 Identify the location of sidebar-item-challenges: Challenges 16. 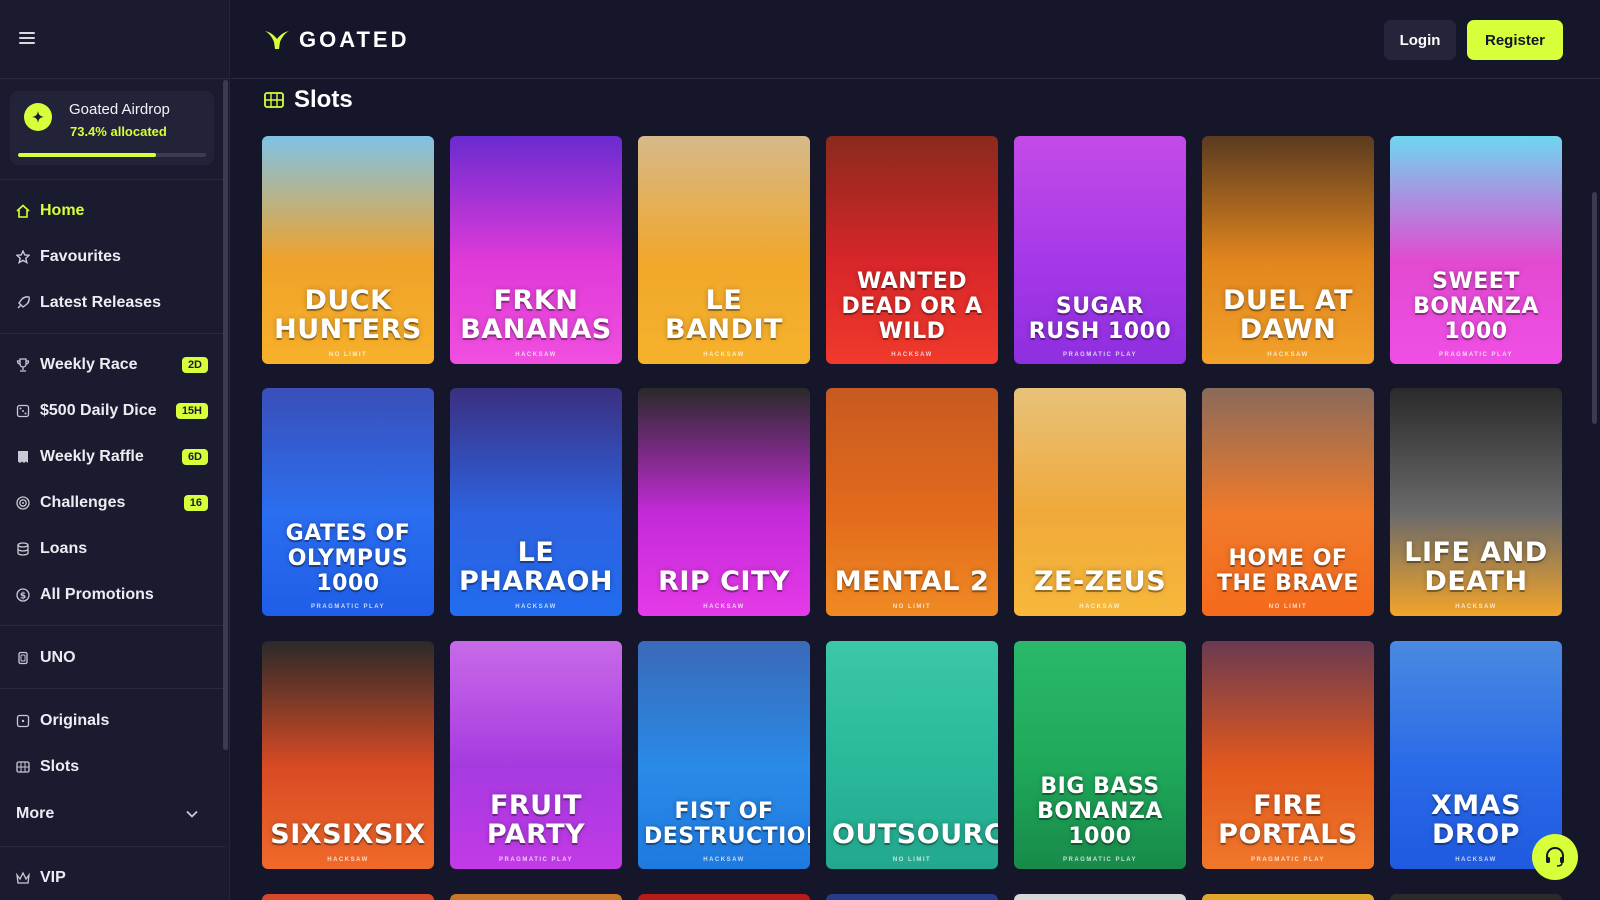
(111, 503).